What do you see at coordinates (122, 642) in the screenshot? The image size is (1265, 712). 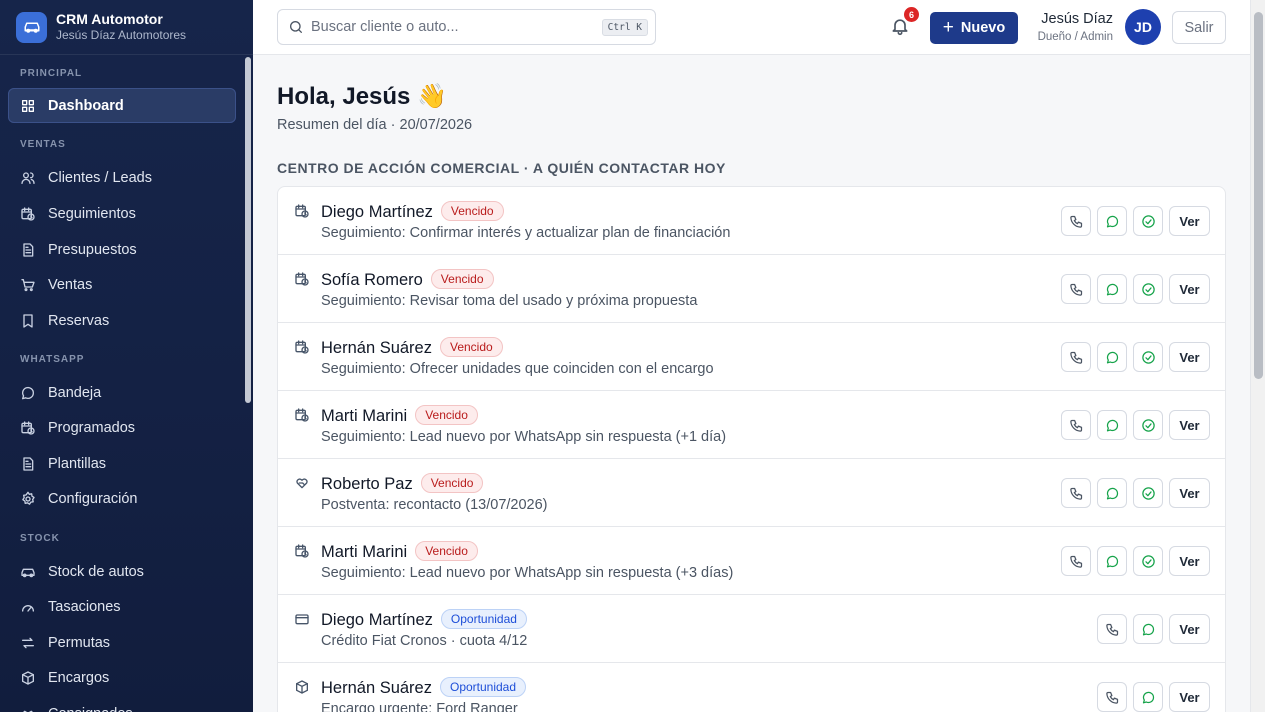 I see `sidebar-item-permutas: Permutas` at bounding box center [122, 642].